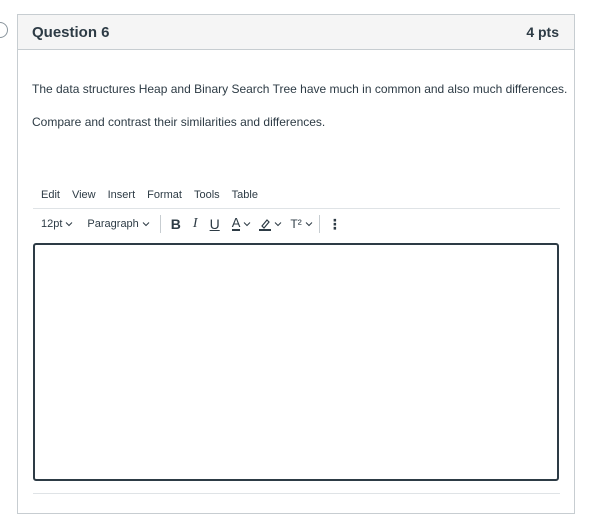  What do you see at coordinates (164, 195) in the screenshot?
I see `menu-format: Format` at bounding box center [164, 195].